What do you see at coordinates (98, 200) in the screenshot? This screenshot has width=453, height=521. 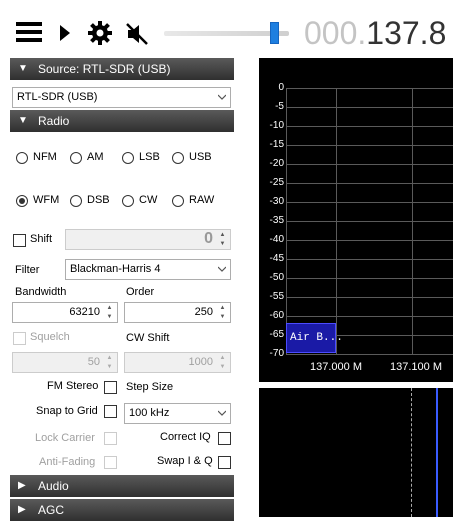 I see `mode-label: DSB` at bounding box center [98, 200].